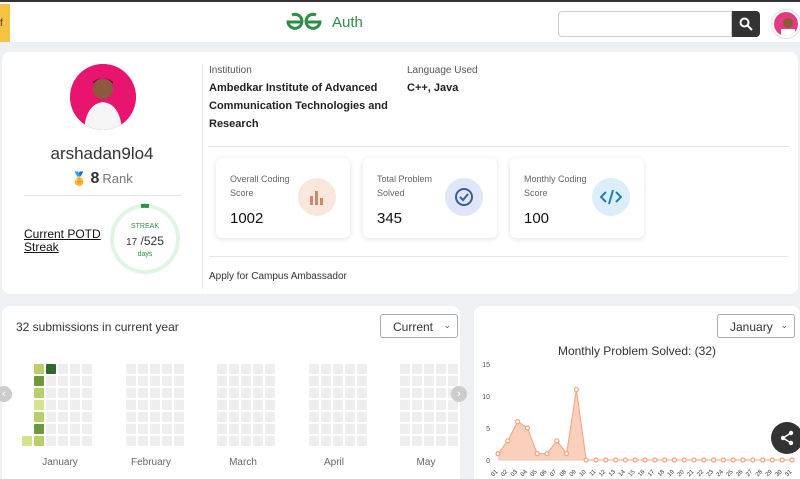 The height and width of the screenshot is (479, 800). What do you see at coordinates (60, 462) in the screenshot?
I see `month-label: January` at bounding box center [60, 462].